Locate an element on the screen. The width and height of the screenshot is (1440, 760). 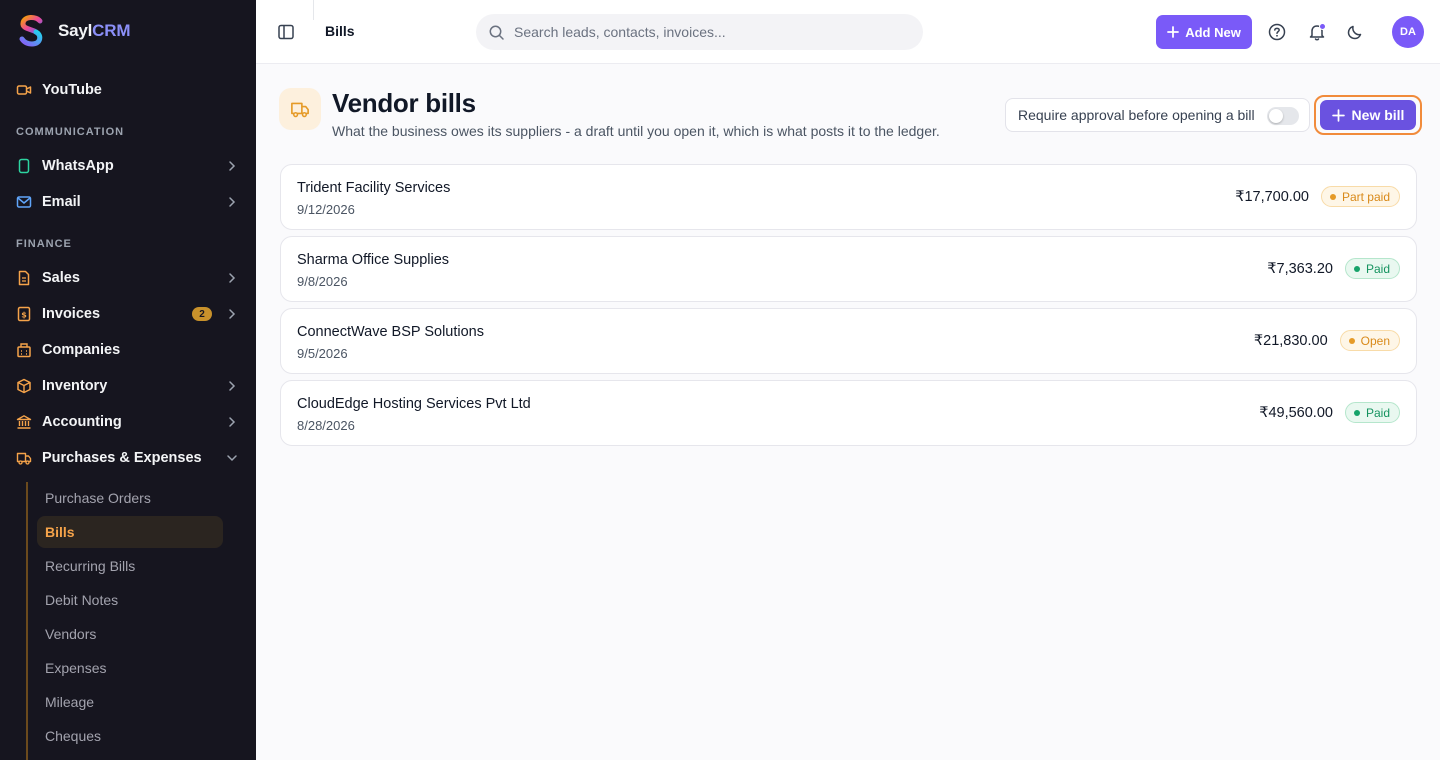
brand-logo-icon is located at coordinates (31, 31).